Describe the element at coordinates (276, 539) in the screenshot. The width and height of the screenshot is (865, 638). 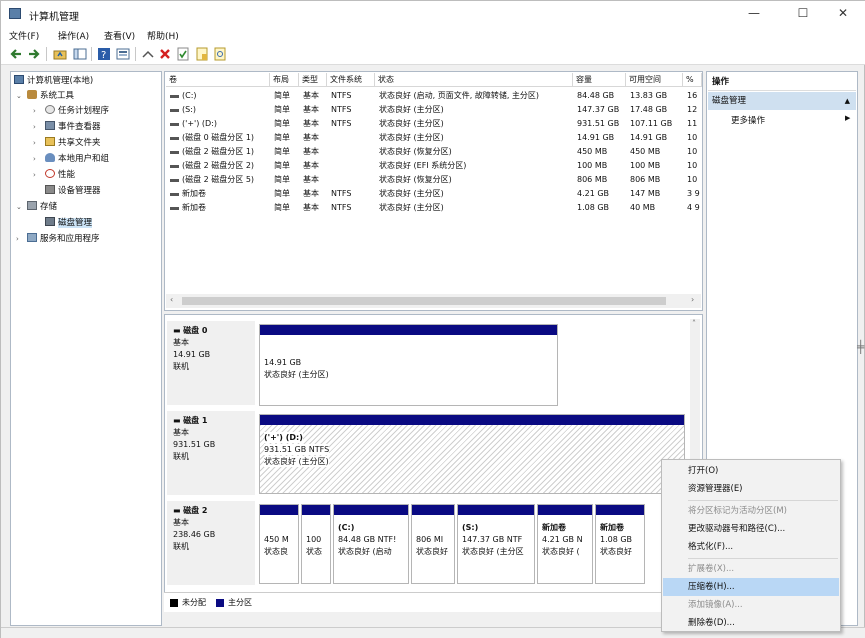
I see `partition-size: 450 M` at that location.